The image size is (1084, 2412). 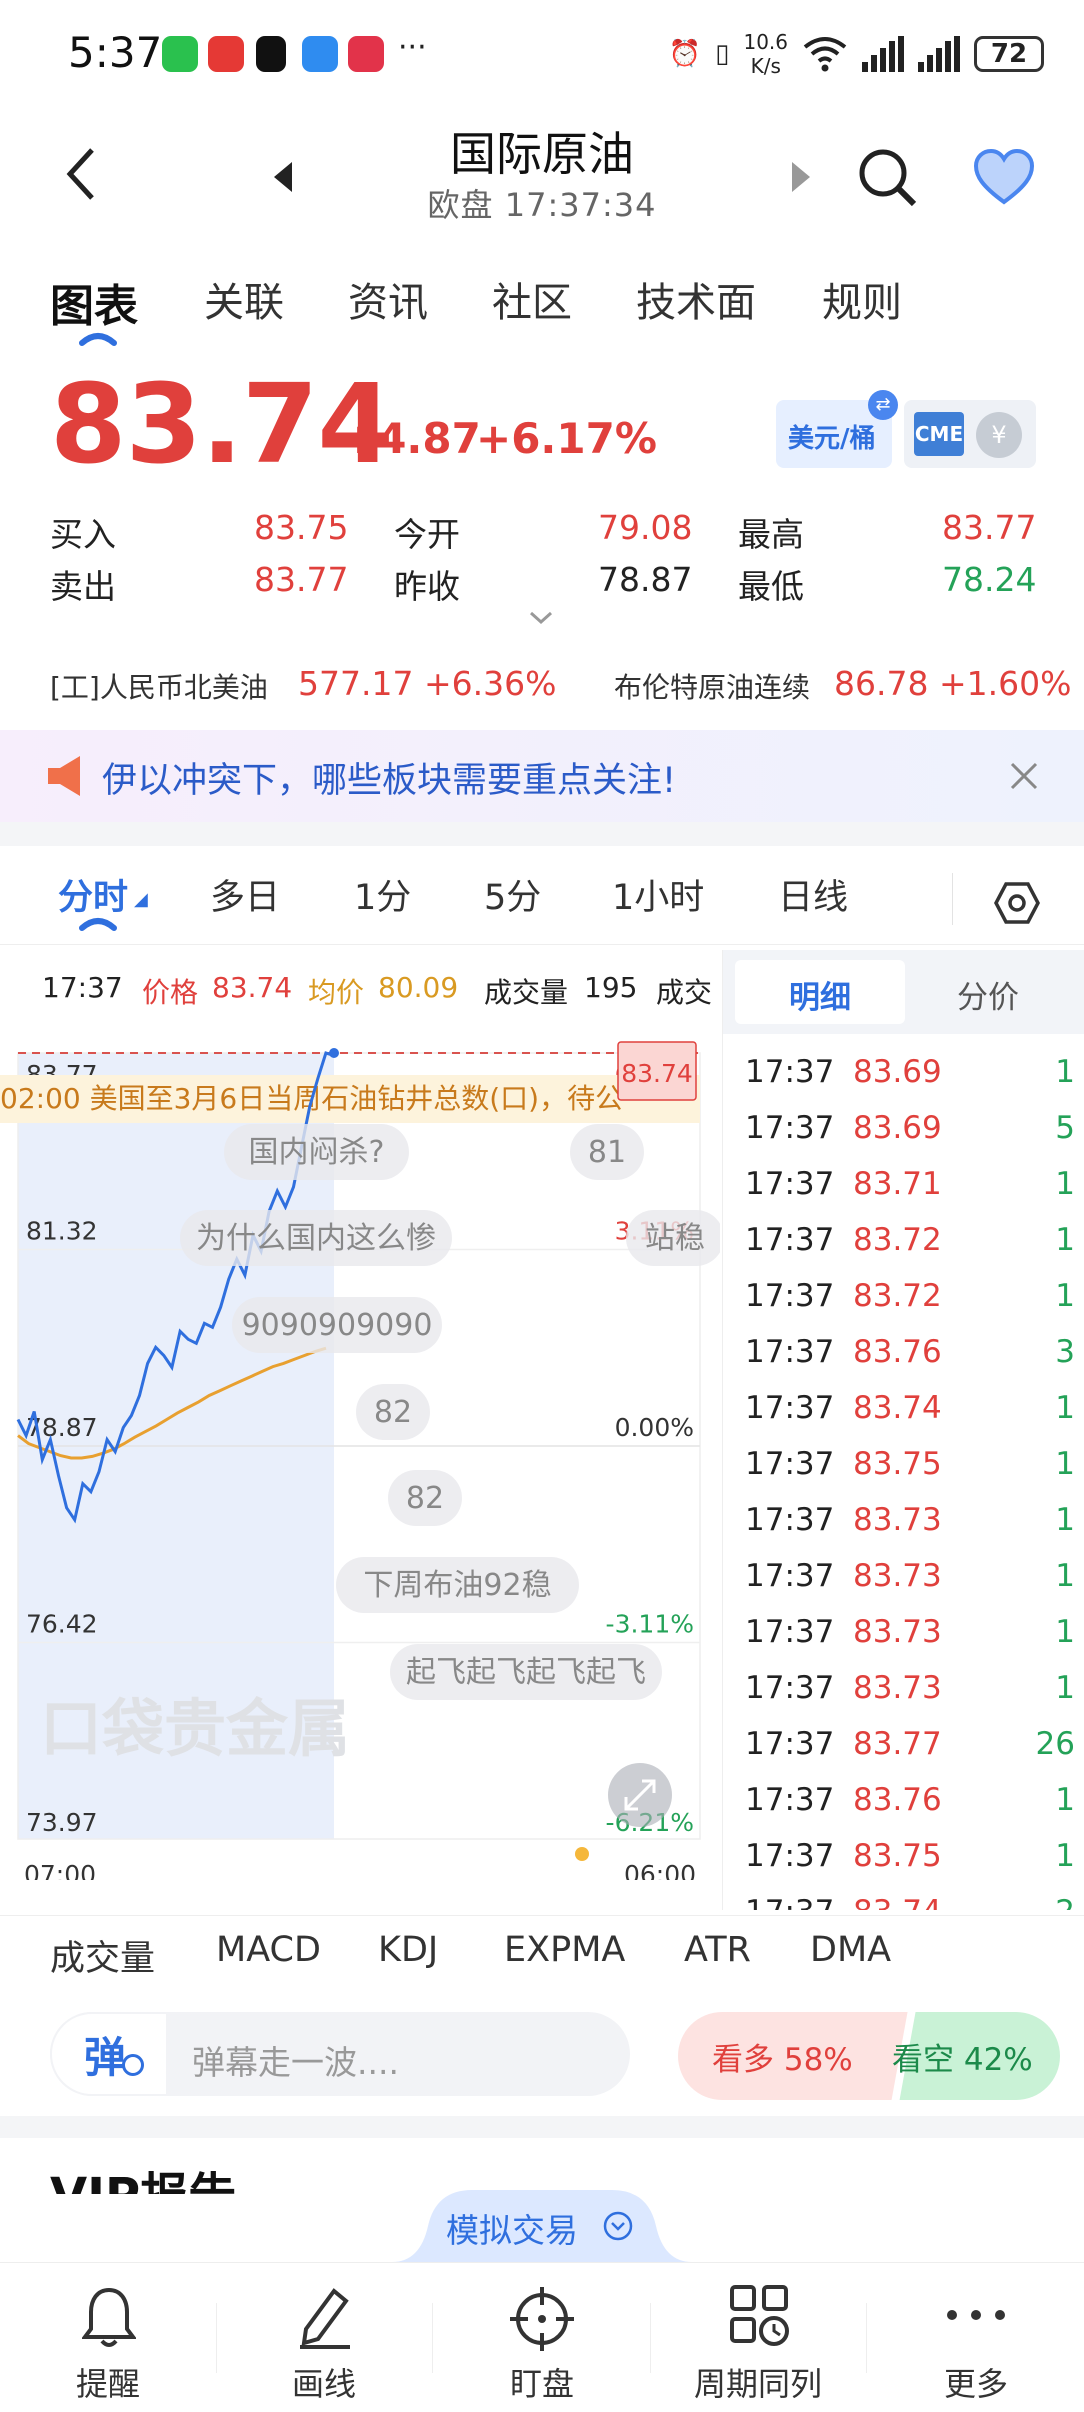 I want to click on sim-trade-label: 模拟交易, so click(x=512, y=2228).